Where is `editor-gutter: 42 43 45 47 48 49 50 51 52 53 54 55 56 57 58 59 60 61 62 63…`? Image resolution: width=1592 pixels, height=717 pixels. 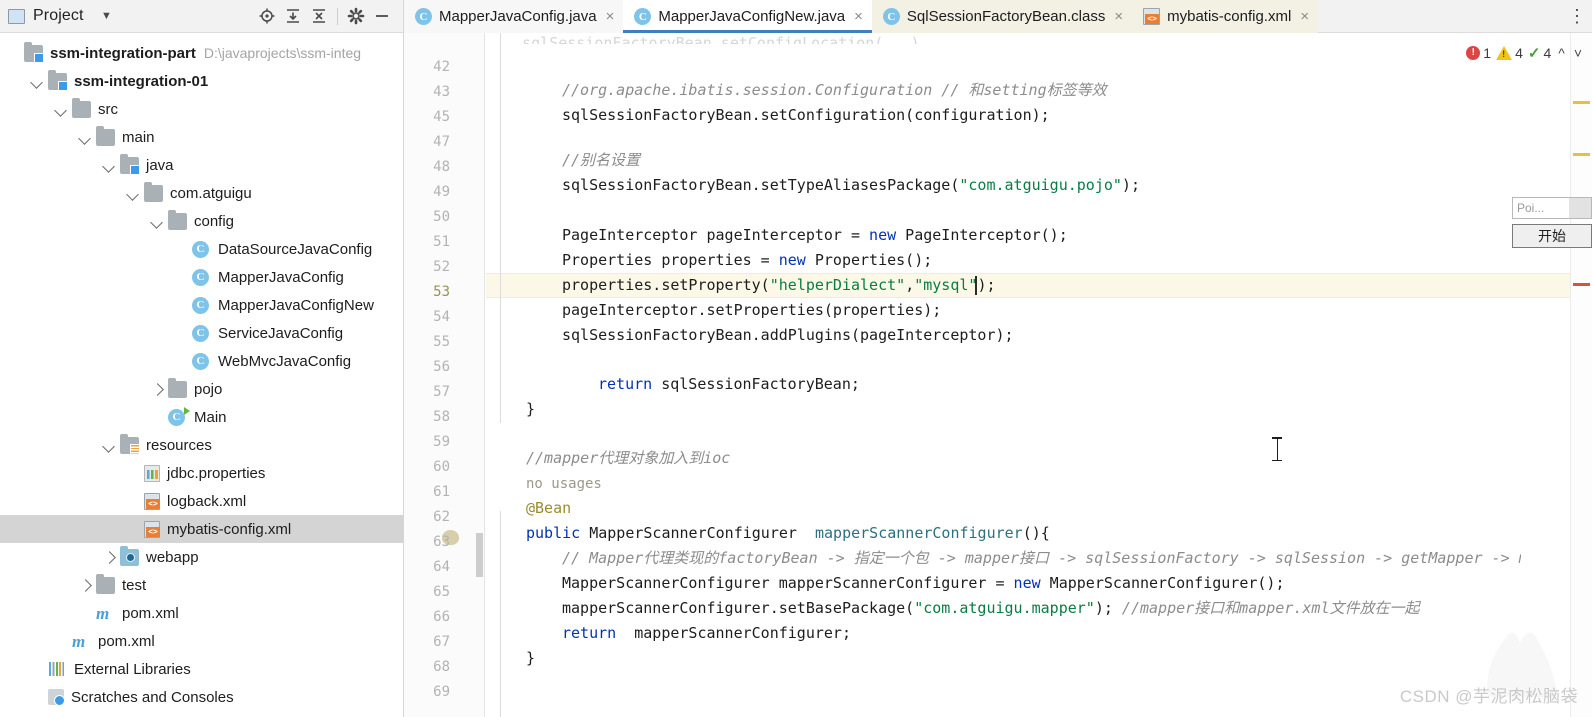
editor-gutter: 42 43 45 47 48 49 50 51 52 53 54 55 56 57 58 59 60 61 62 63… is located at coordinates (444, 375).